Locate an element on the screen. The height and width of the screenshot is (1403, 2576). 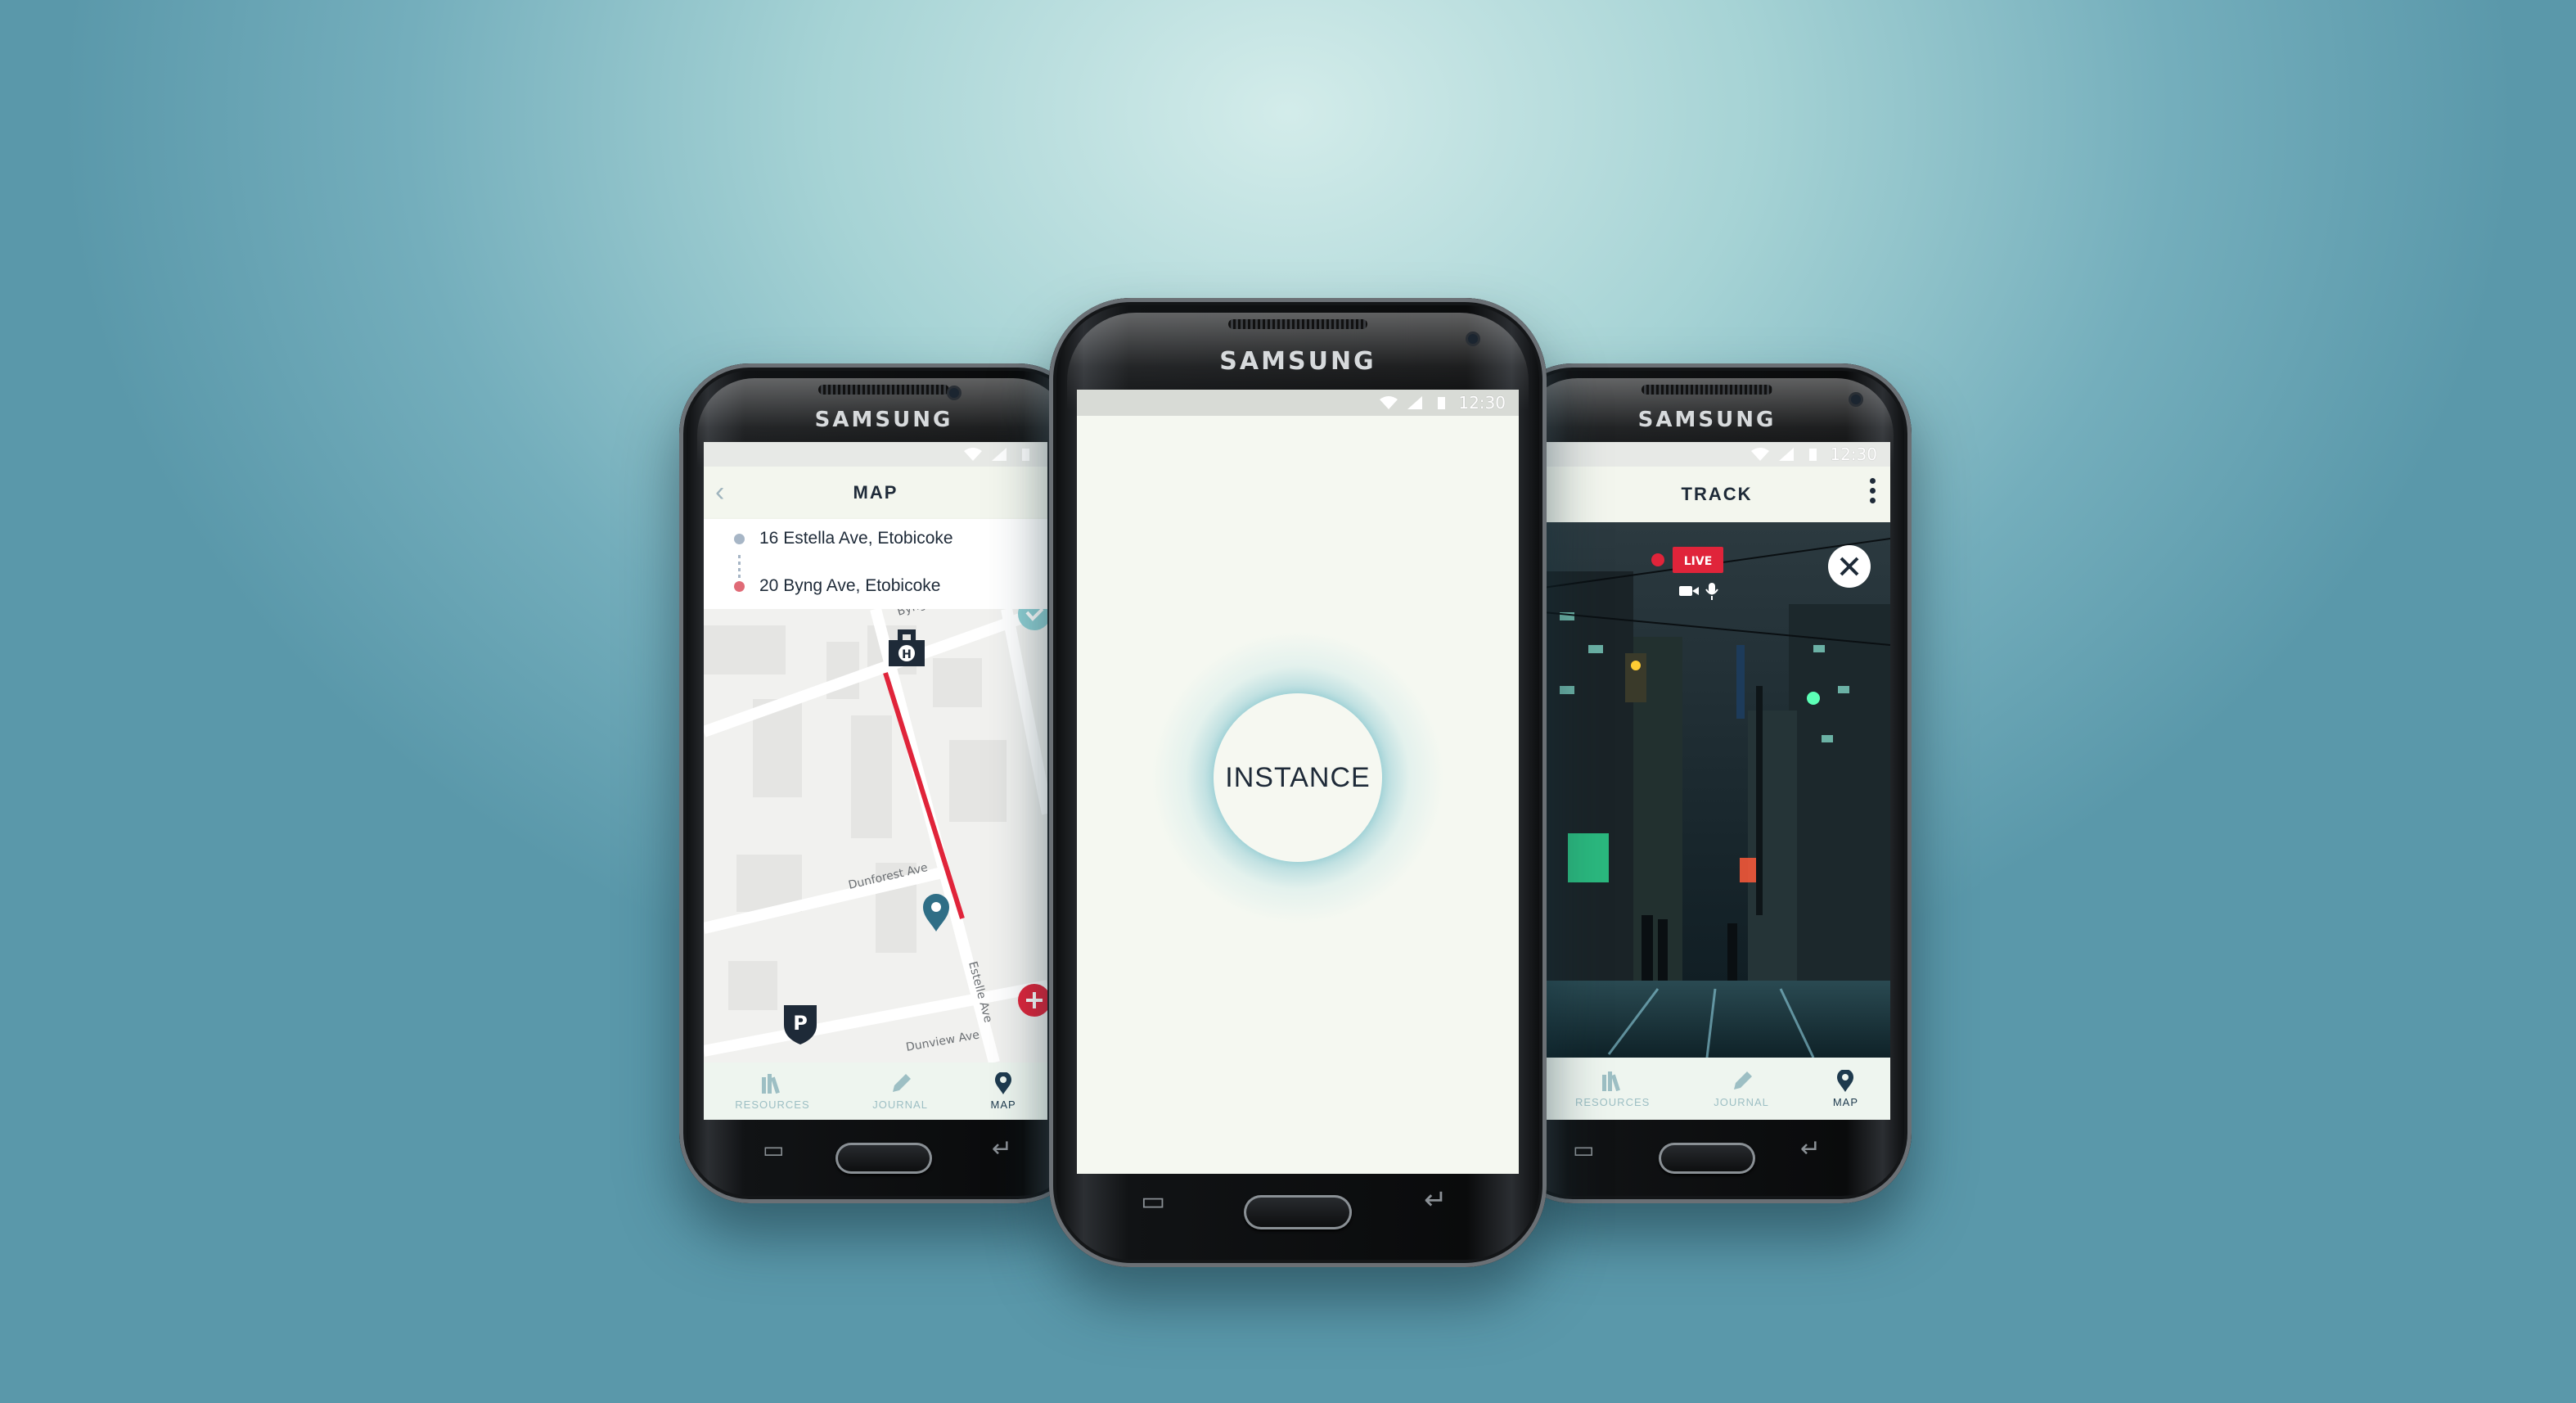
map-header: ‹ MAP is located at coordinates (875, 493).